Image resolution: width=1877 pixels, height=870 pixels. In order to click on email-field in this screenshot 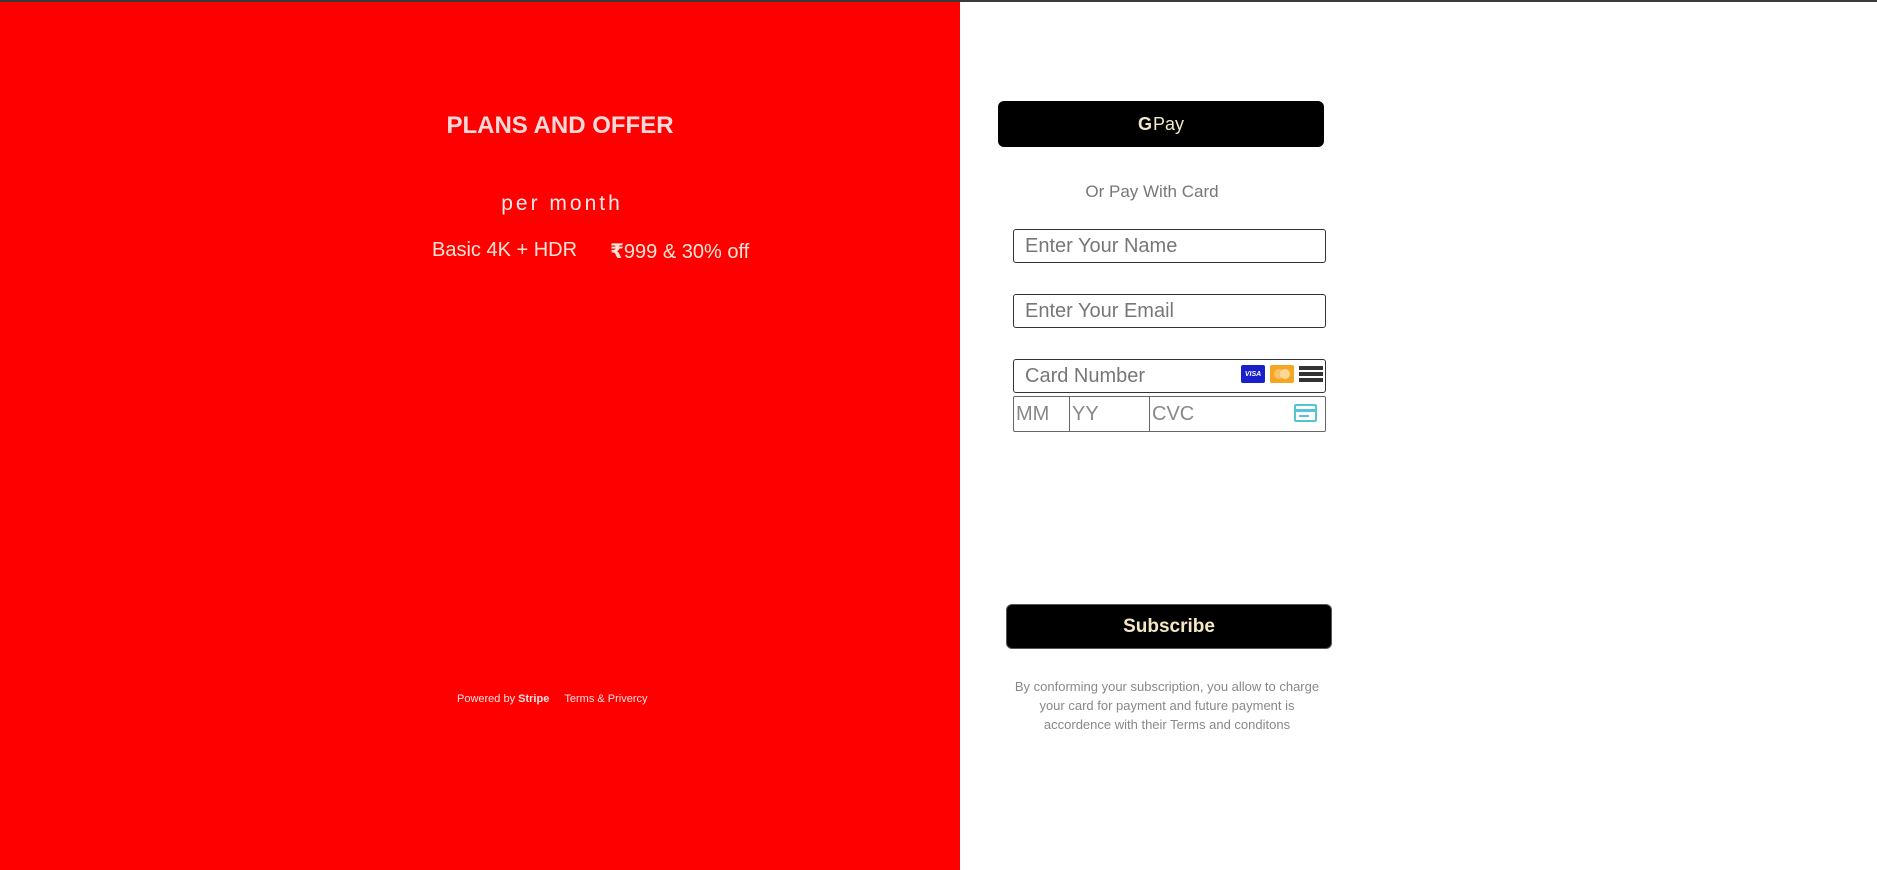, I will do `click(1169, 311)`.